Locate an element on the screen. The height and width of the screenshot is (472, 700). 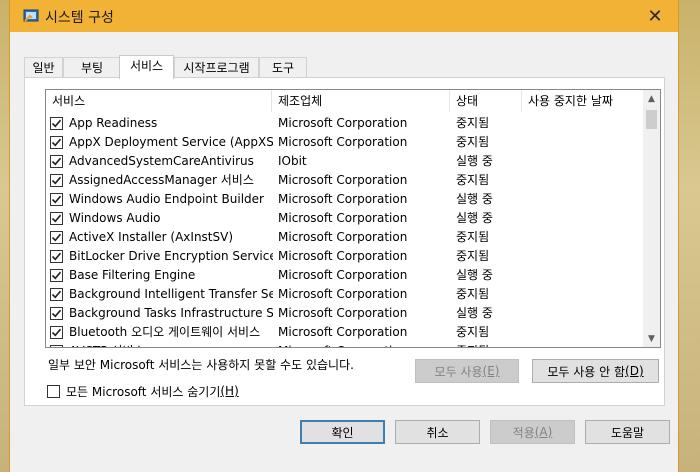
scroll-thumb is located at coordinates (651, 119).